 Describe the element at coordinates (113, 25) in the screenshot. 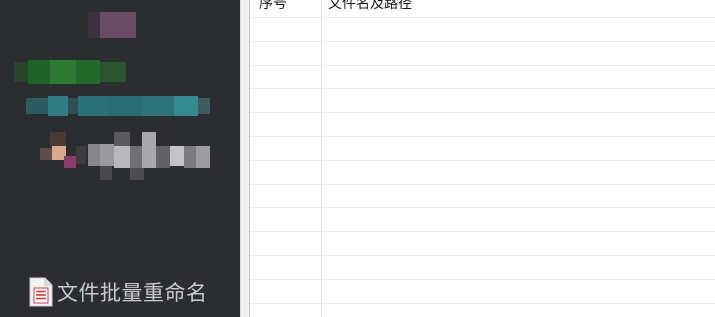

I see `obscured-avatar` at that location.